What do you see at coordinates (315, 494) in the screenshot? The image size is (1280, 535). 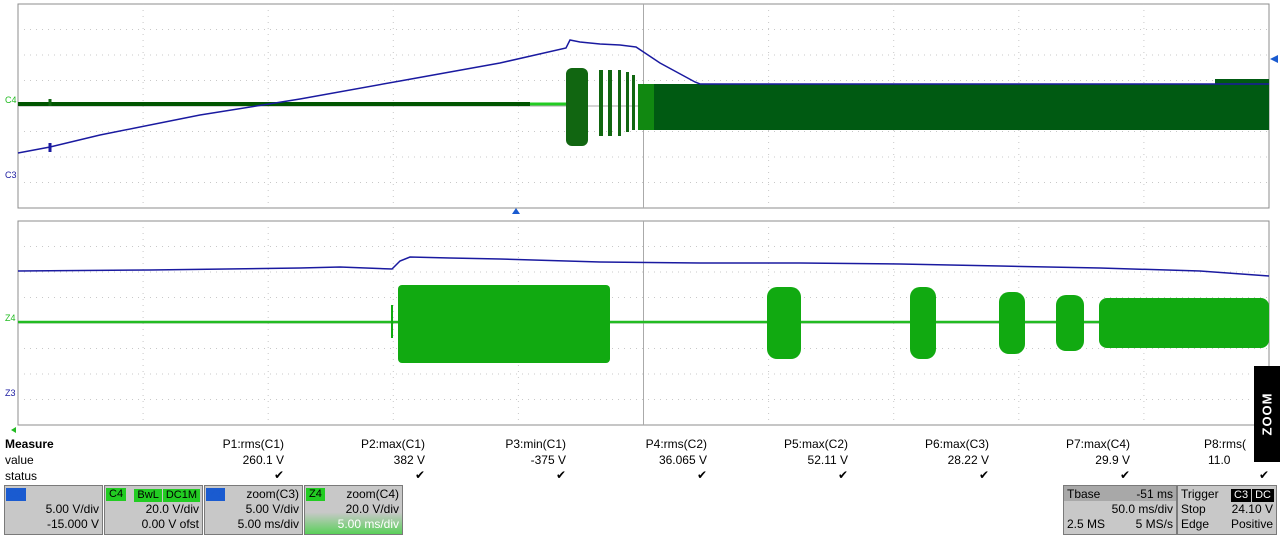 I see `z4-tag: Z4` at bounding box center [315, 494].